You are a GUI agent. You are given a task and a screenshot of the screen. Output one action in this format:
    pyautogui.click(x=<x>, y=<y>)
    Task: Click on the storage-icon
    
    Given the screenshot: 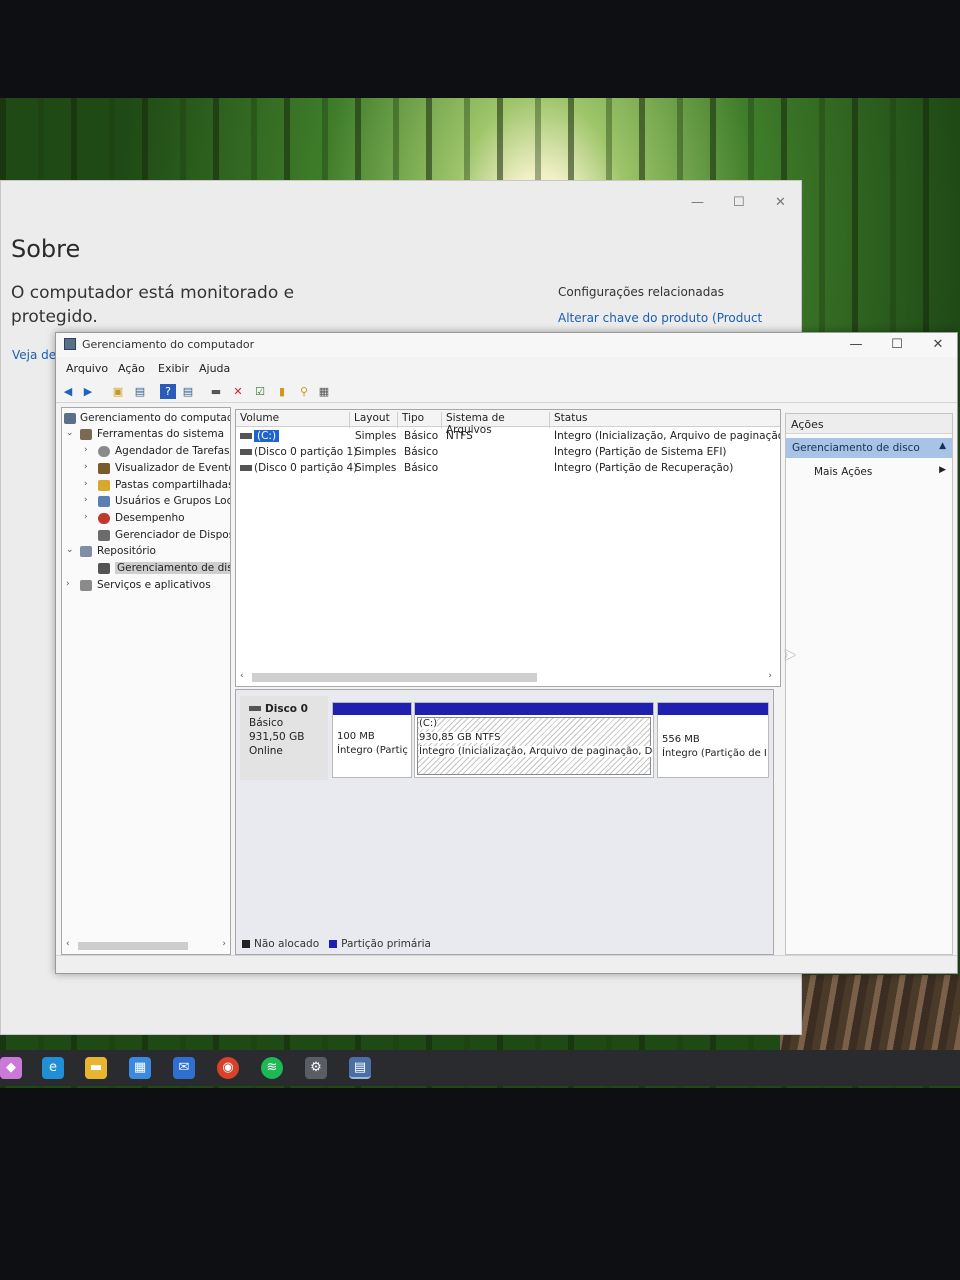 What is the action you would take?
    pyautogui.click(x=86, y=551)
    